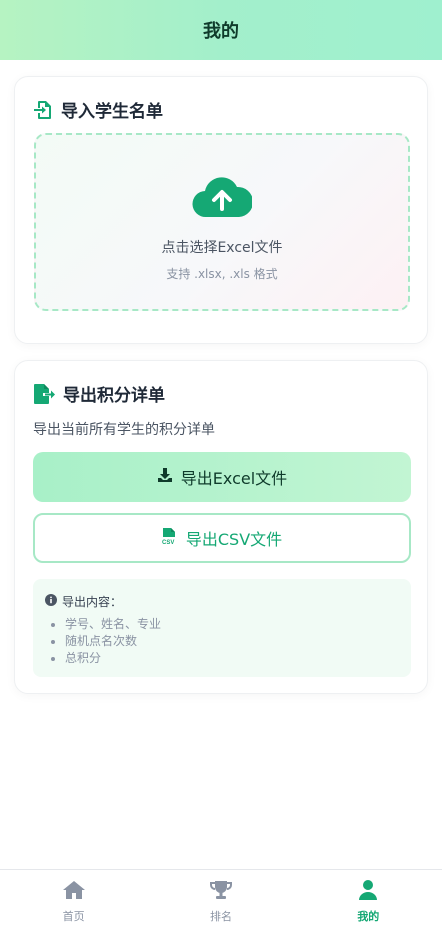 This screenshot has height=931, width=442. What do you see at coordinates (222, 601) in the screenshot?
I see `info-header: 导出内容：` at bounding box center [222, 601].